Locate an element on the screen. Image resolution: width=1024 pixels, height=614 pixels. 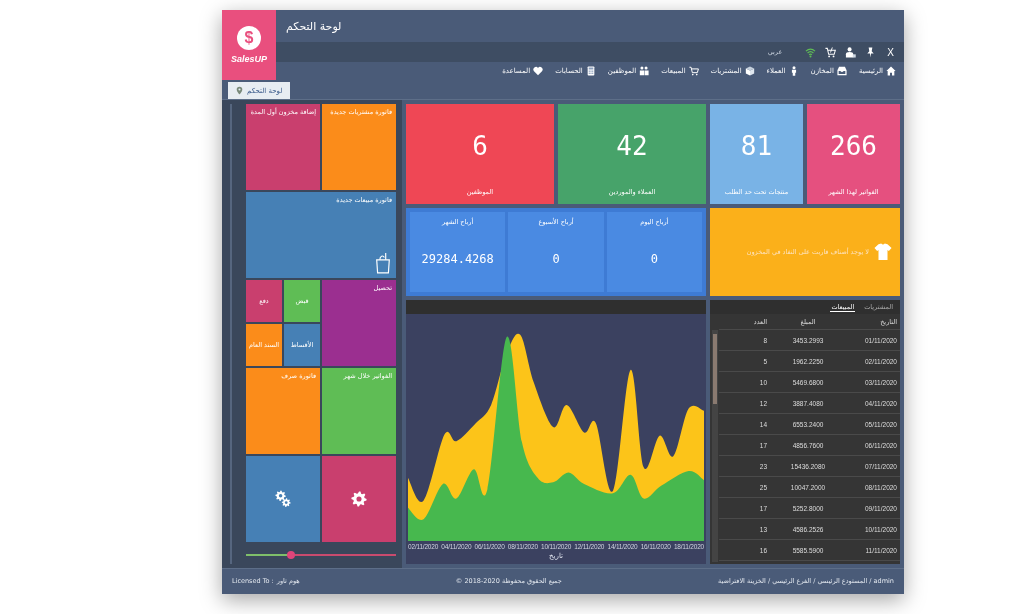
close-button: X is located at coordinates (890, 52).